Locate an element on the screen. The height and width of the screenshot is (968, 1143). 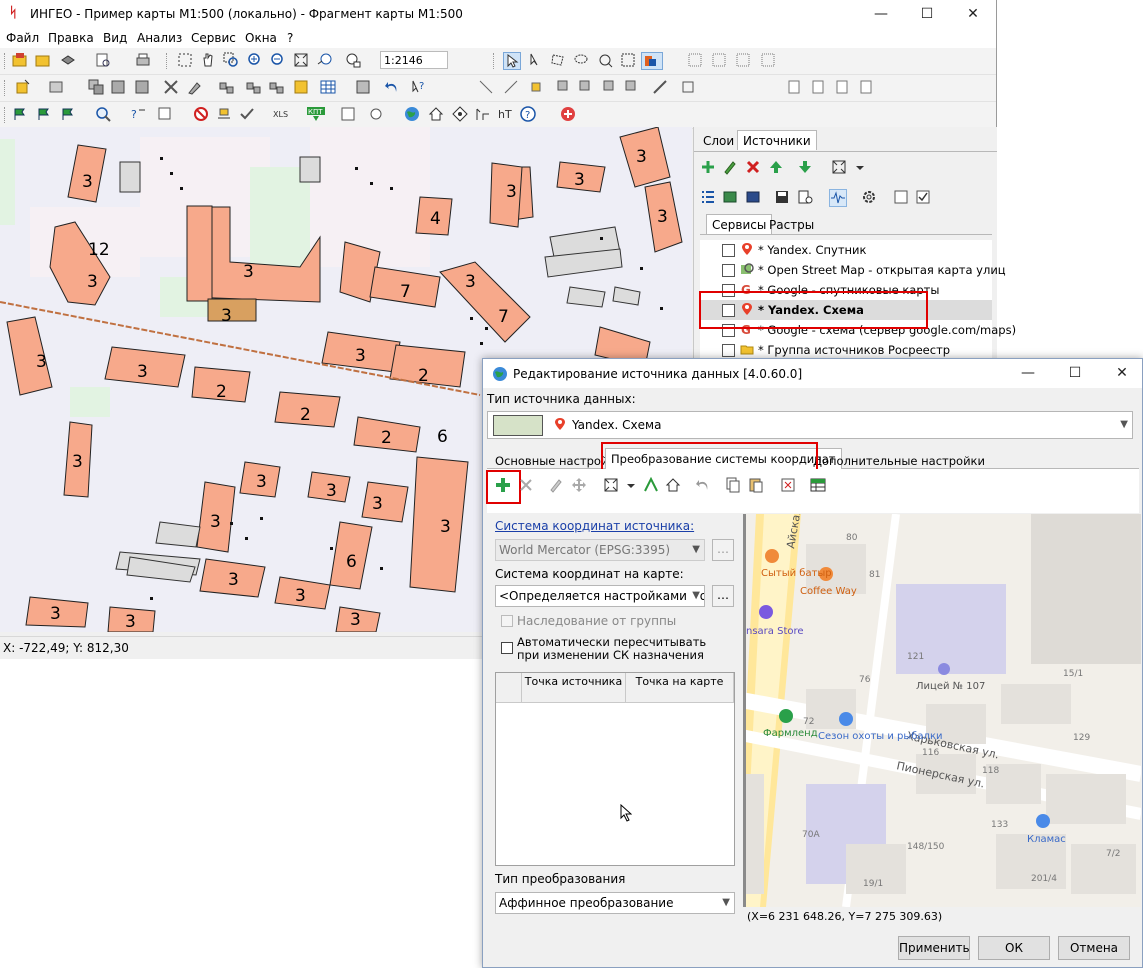
snap-mode1-icon is located at coordinates (486, 87).